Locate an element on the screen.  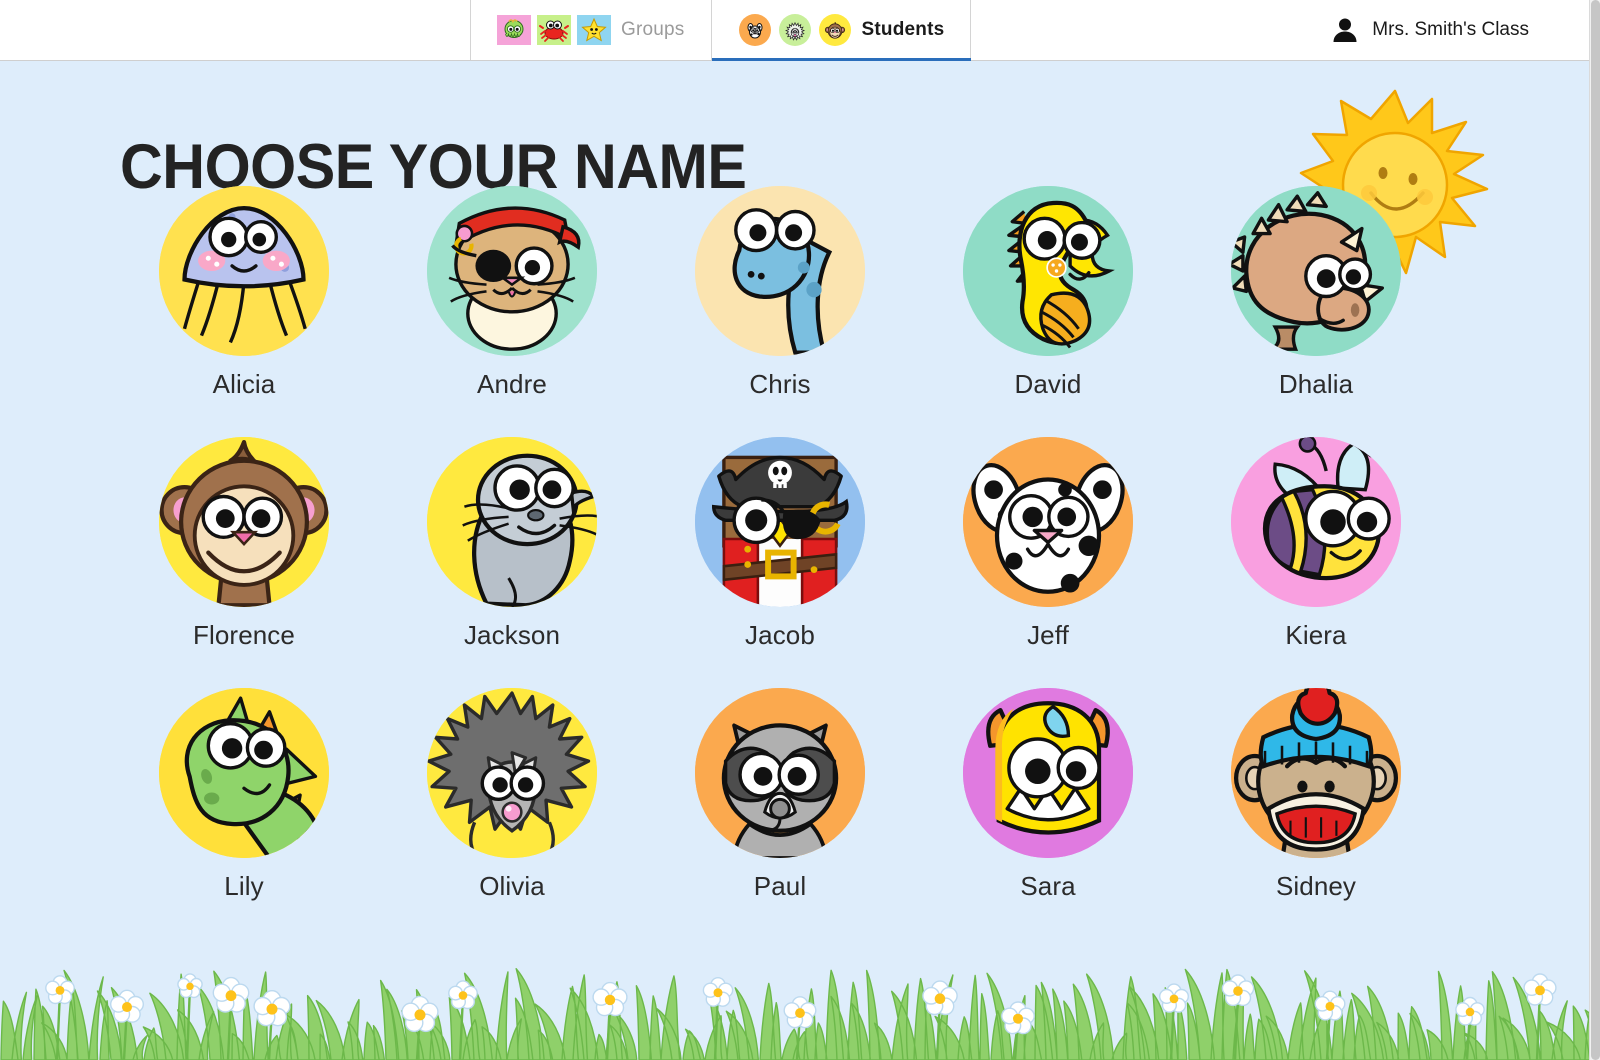
pirate-bear-avatar-icon is located at coordinates (780, 522).